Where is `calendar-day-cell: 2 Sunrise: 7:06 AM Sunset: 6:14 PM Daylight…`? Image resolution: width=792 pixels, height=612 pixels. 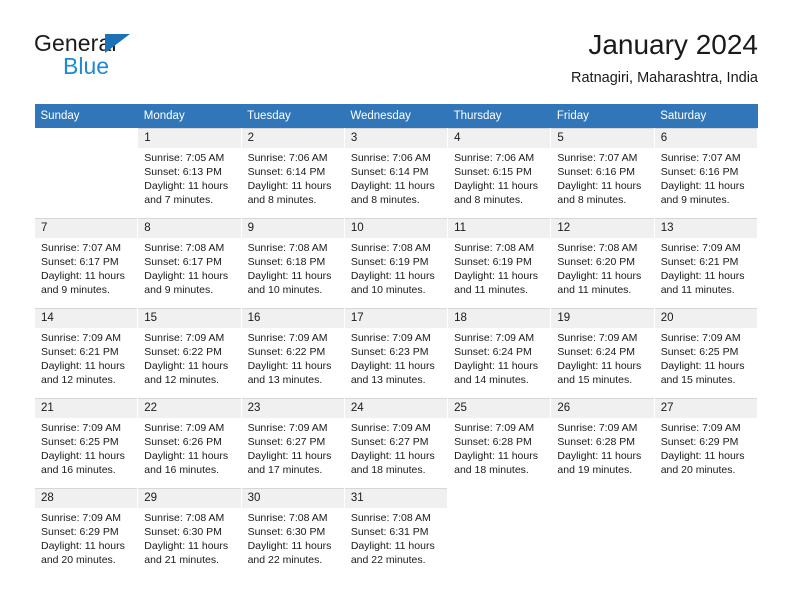
calendar-day-cell: 2 Sunrise: 7:06 AM Sunset: 6:14 PM Daylight… is located at coordinates (292, 173).